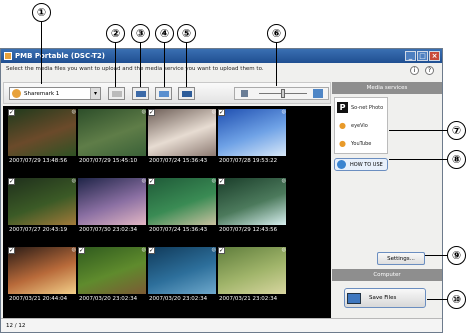 This screenshot has width=474, height=333. I want to click on callout-3: ③, so click(140, 33).